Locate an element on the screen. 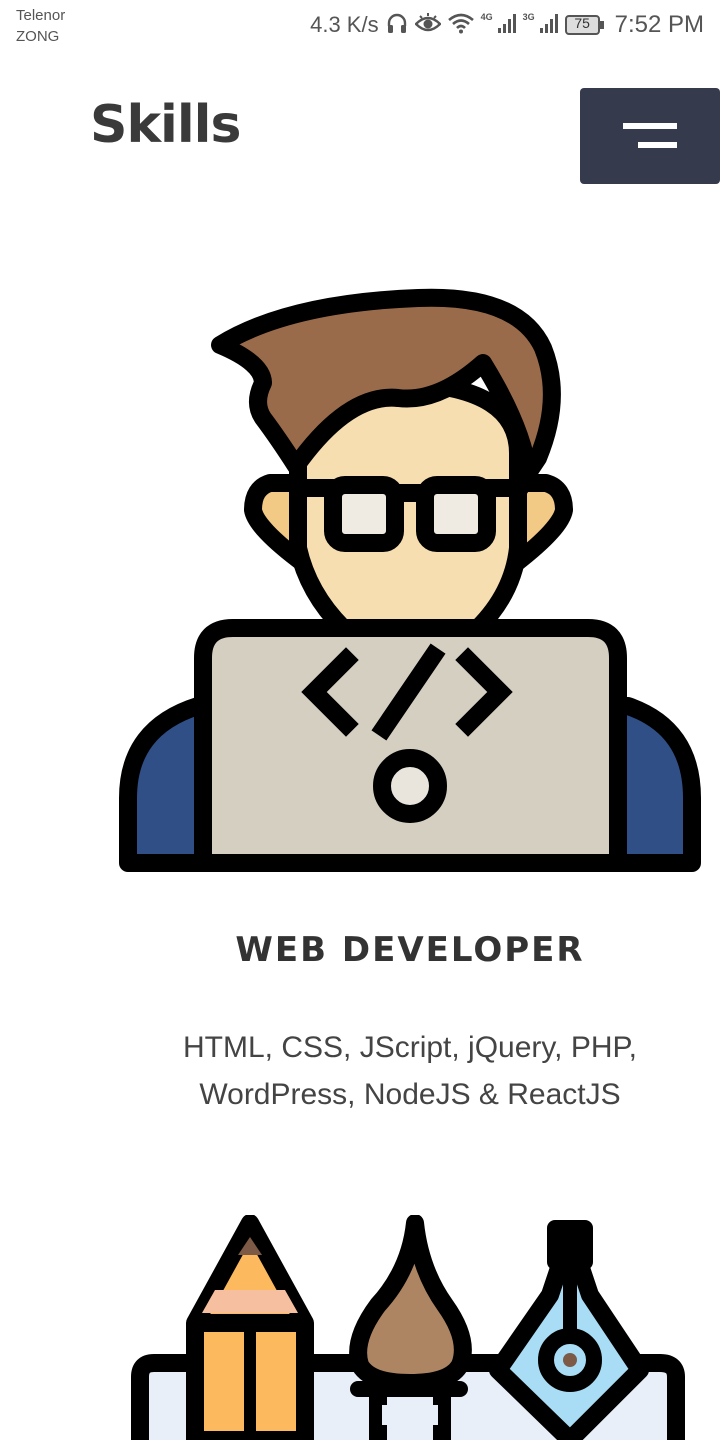 The width and height of the screenshot is (720, 1440). network-speed: 4.3 K/s is located at coordinates (344, 24).